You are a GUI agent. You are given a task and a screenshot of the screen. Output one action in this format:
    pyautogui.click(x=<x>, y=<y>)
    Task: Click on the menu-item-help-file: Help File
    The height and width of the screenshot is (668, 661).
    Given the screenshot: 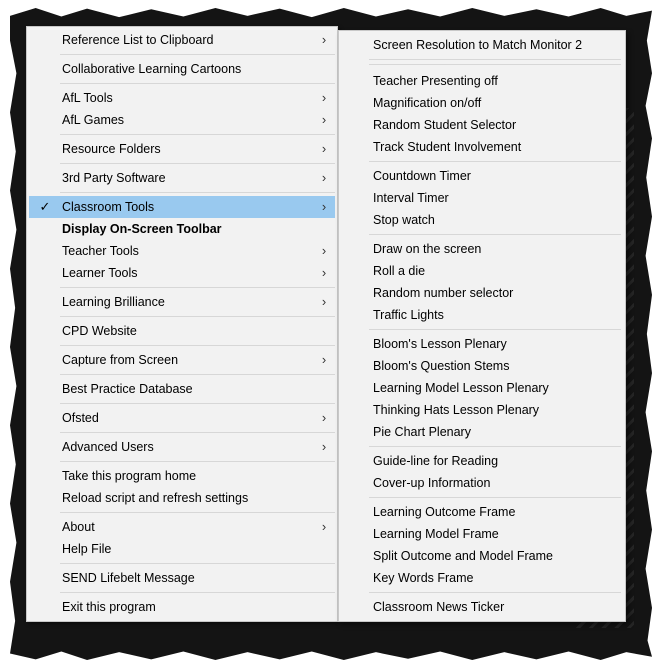 What is the action you would take?
    pyautogui.click(x=182, y=549)
    